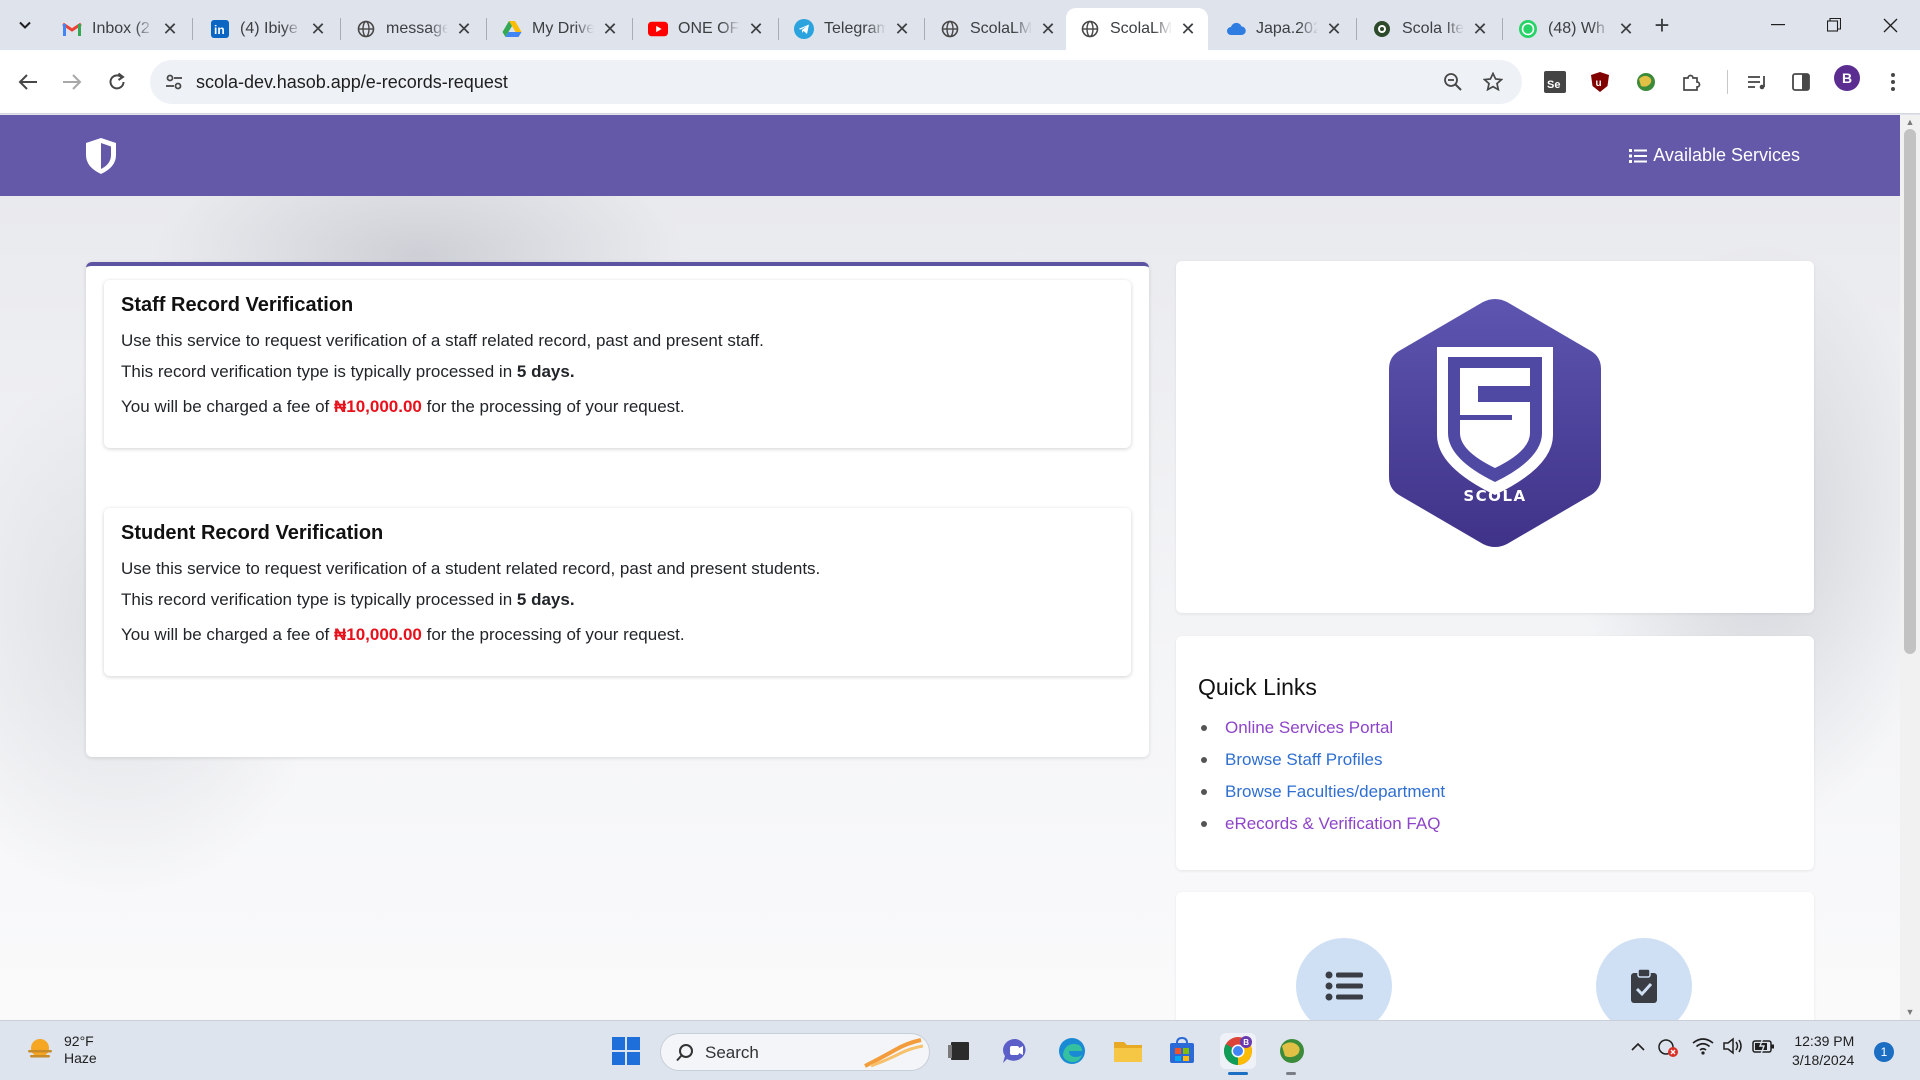 The height and width of the screenshot is (1080, 1920). I want to click on teams-chat-button, so click(1016, 1051).